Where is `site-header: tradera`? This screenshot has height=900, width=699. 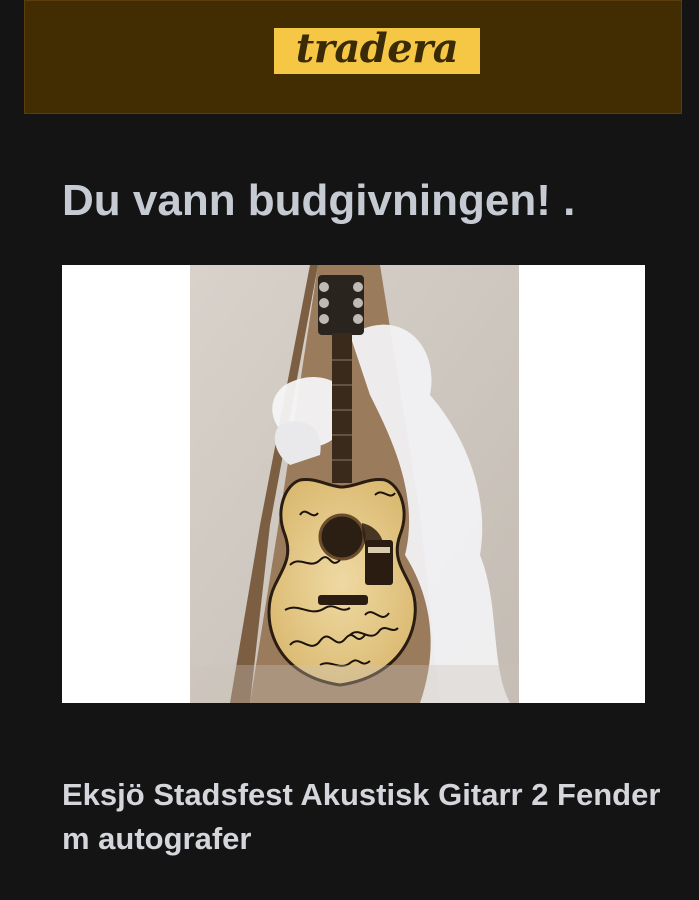 site-header: tradera is located at coordinates (353, 57).